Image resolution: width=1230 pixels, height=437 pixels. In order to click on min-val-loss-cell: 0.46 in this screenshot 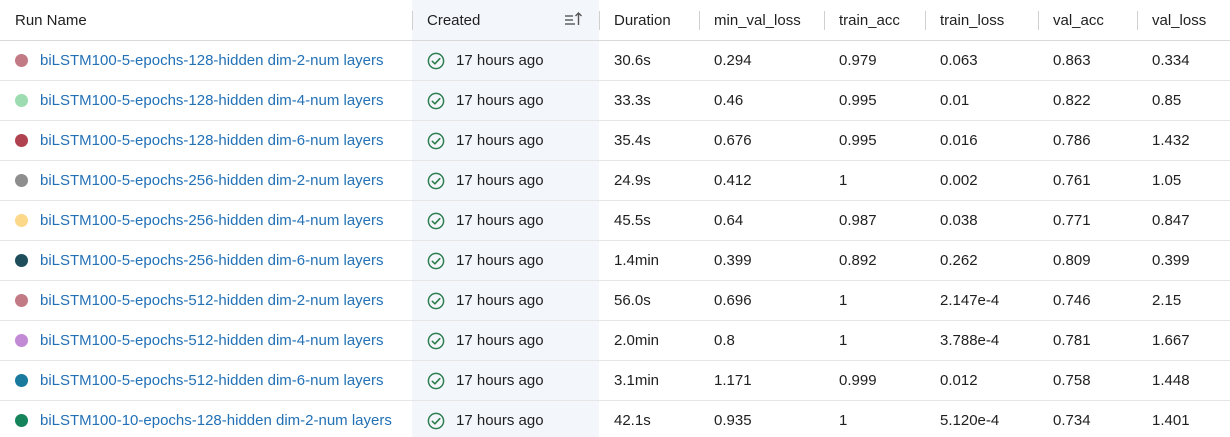, I will do `click(729, 100)`.